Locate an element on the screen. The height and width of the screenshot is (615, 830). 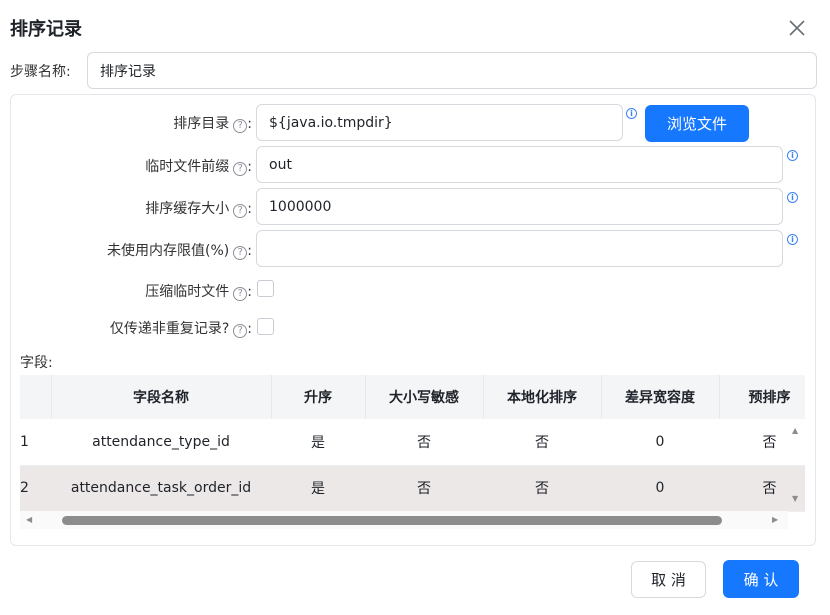
step-name-input is located at coordinates (452, 70).